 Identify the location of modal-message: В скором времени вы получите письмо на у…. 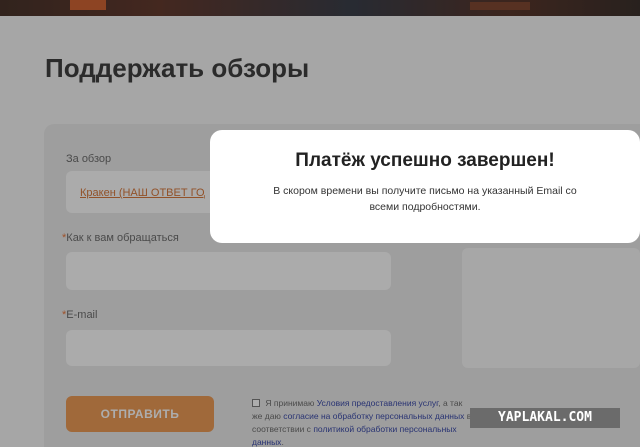
(425, 199).